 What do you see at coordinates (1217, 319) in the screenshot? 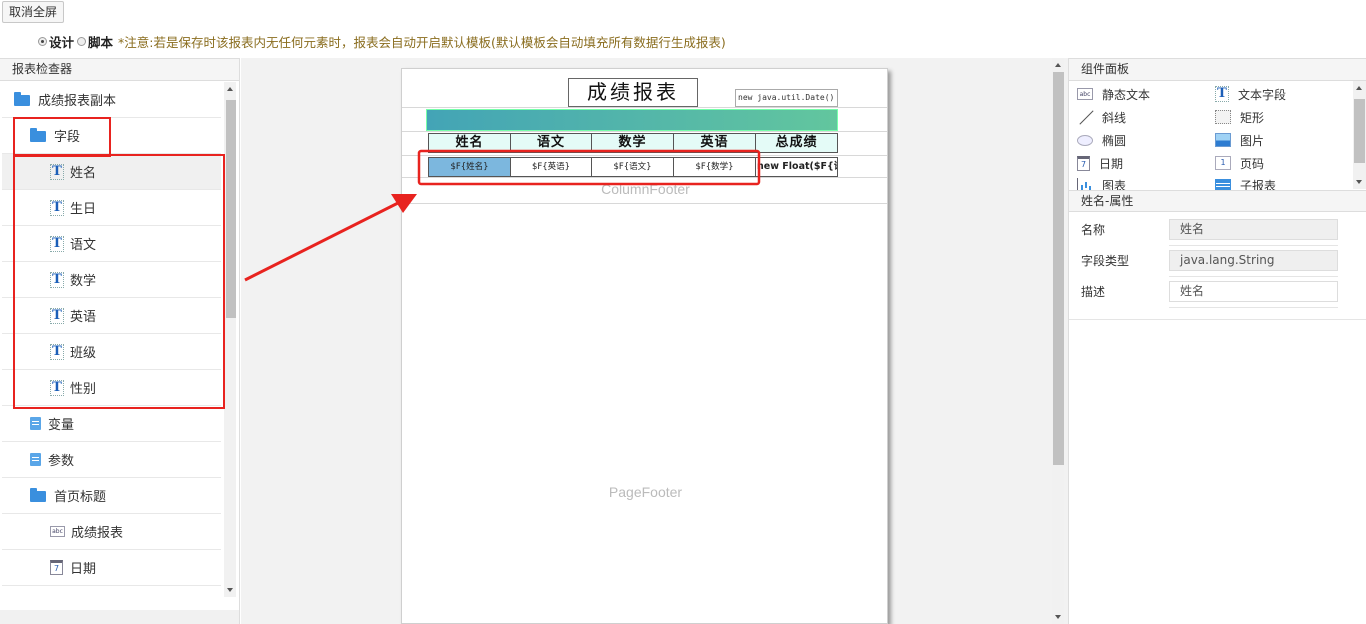
I see `property-panel-divider` at bounding box center [1217, 319].